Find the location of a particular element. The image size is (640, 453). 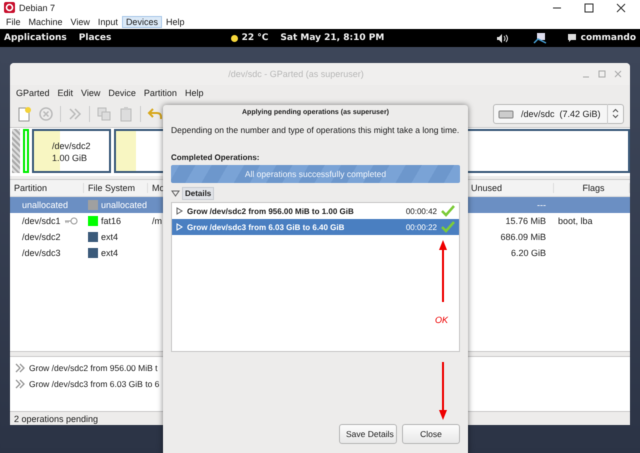

table-cell: 15.76 MiB is located at coordinates (525, 221).